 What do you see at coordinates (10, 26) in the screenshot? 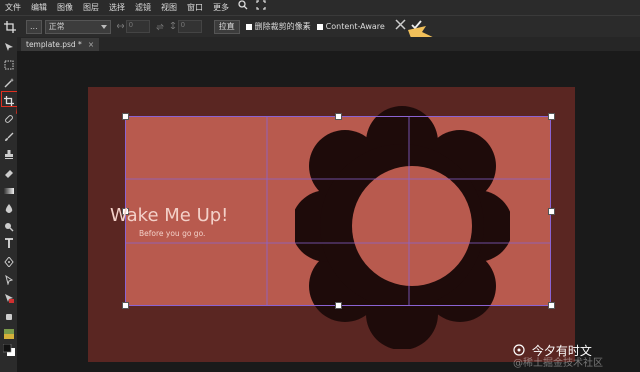
I see `crop-tool-icon` at bounding box center [10, 26].